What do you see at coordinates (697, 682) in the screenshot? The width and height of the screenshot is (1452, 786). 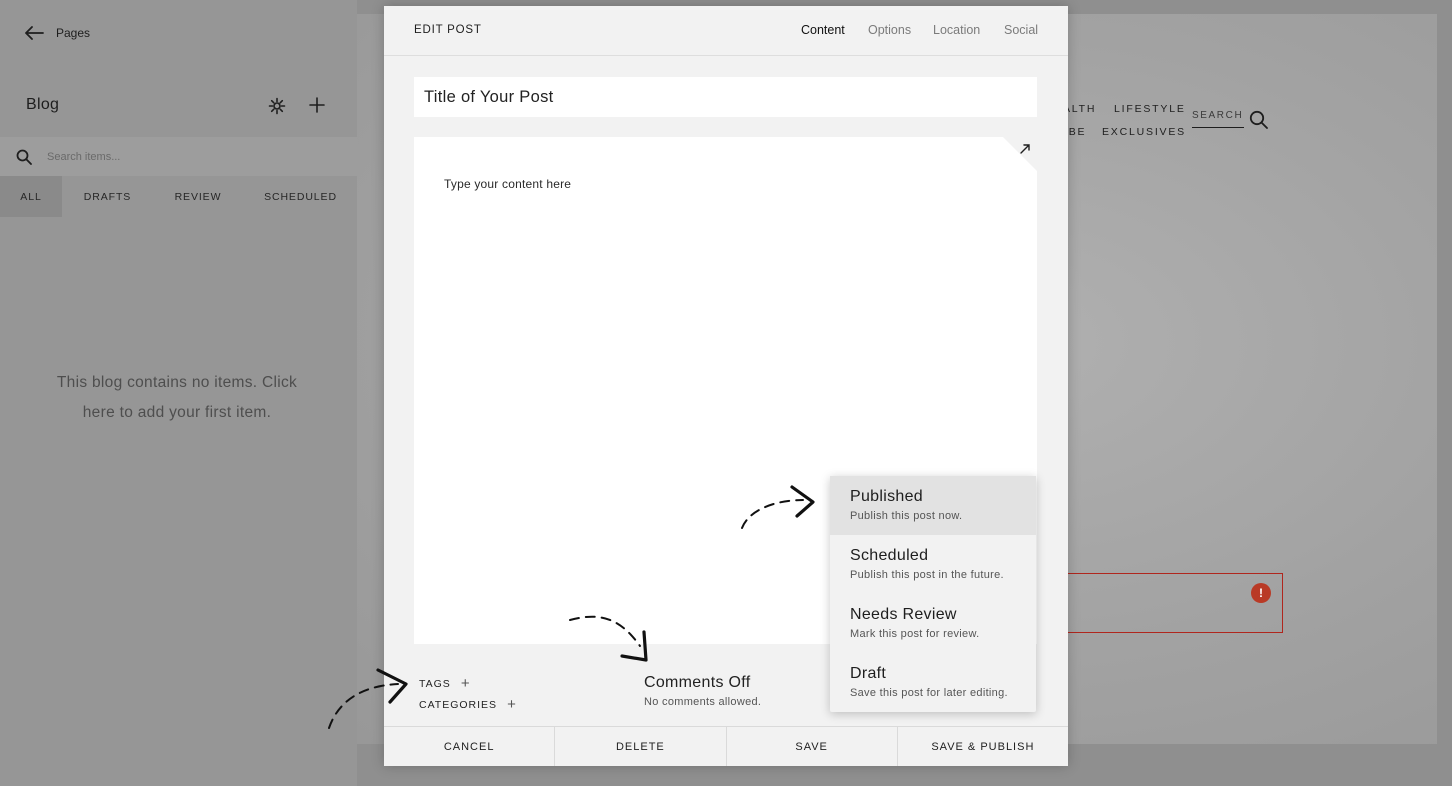 I see `comments-title: Comments Off` at bounding box center [697, 682].